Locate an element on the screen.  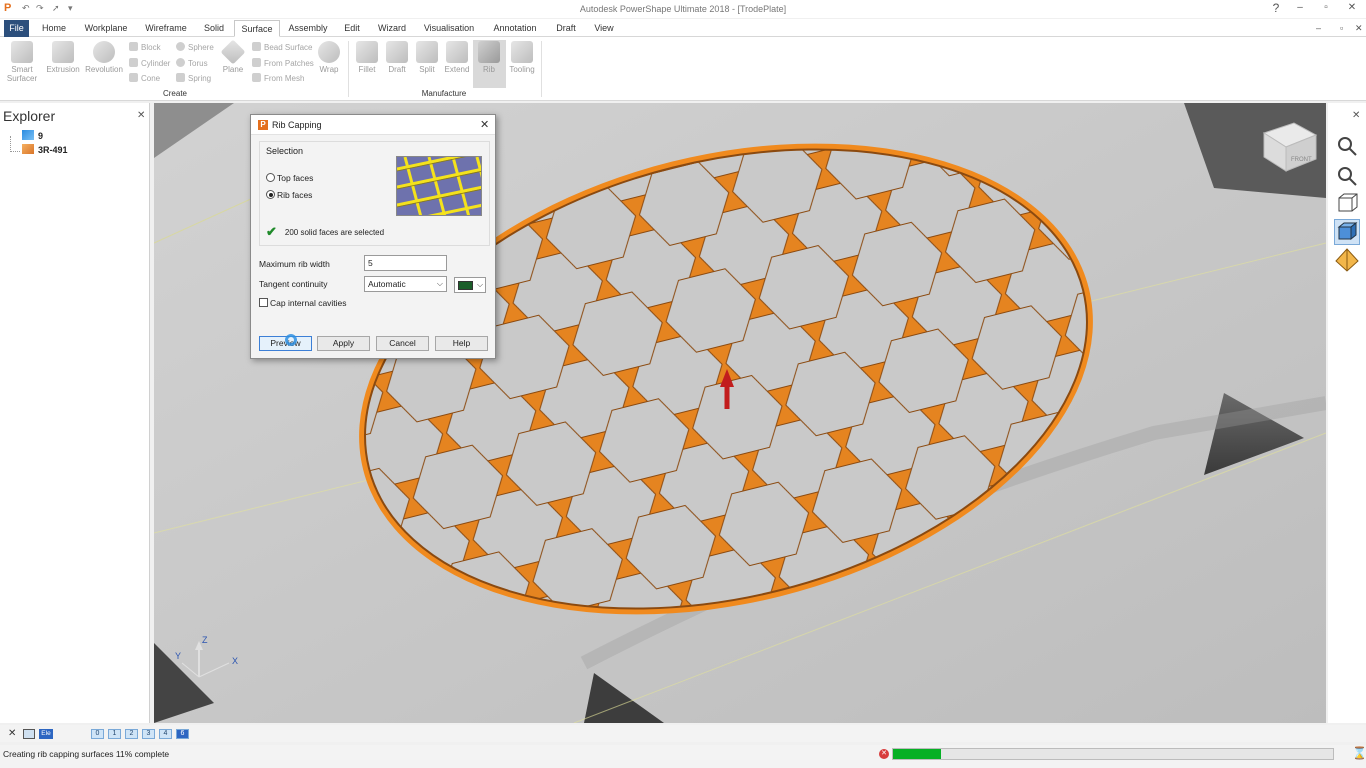
doc-minimize-button: – is located at coordinates (1318, 28).